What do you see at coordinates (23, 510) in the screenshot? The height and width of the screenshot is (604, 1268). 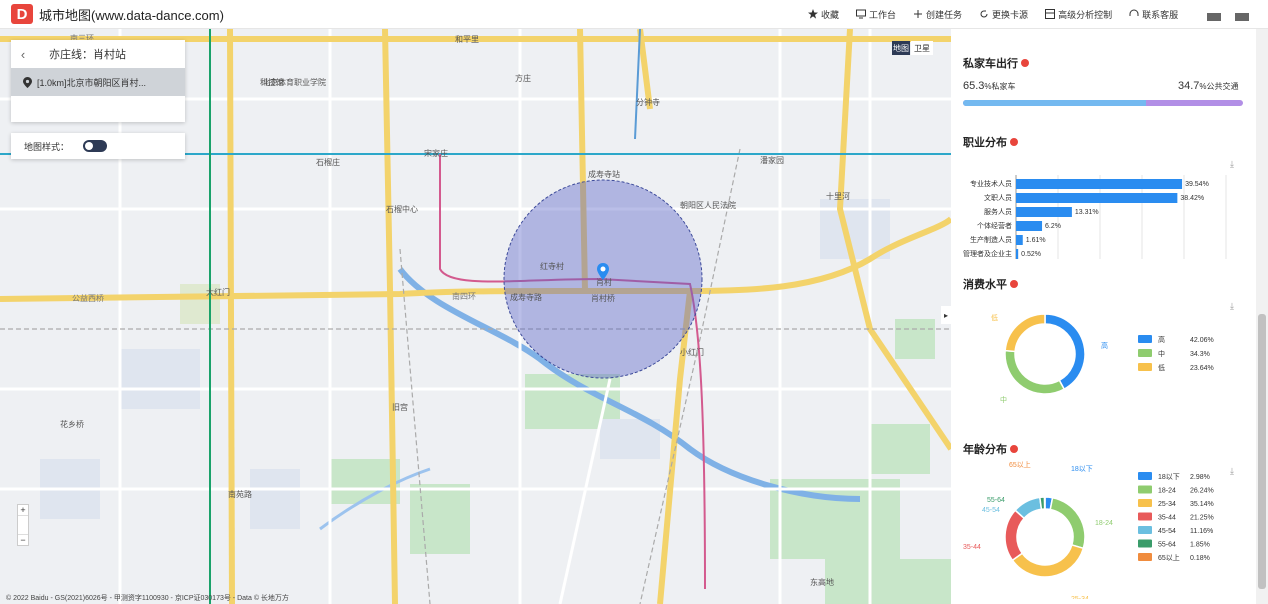 I see `zoom-in-button: +` at bounding box center [23, 510].